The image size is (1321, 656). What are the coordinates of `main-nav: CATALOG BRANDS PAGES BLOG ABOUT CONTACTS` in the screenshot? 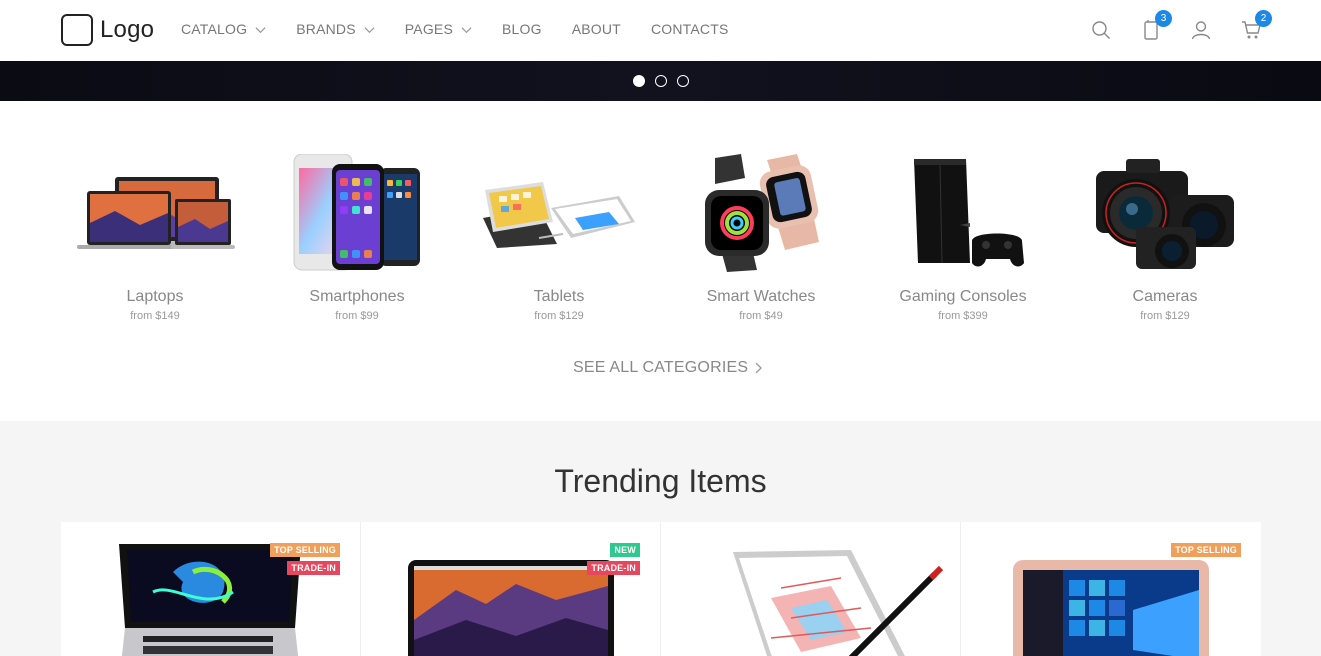 It's located at (470, 29).